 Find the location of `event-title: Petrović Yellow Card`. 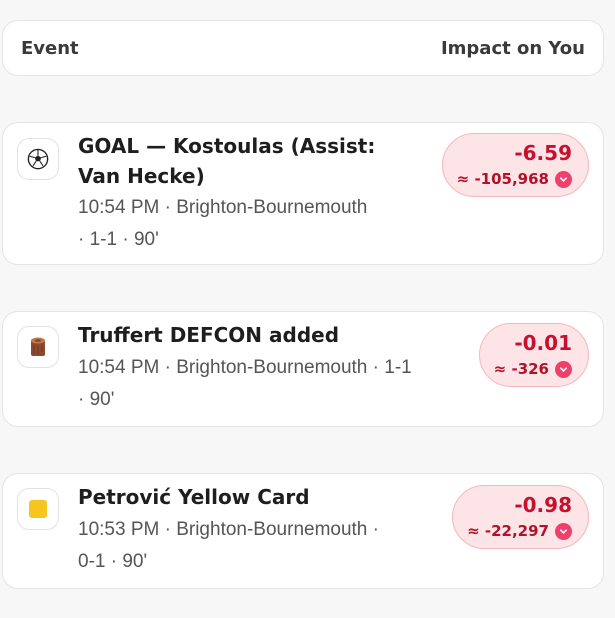

event-title: Petrović Yellow Card is located at coordinates (194, 497).